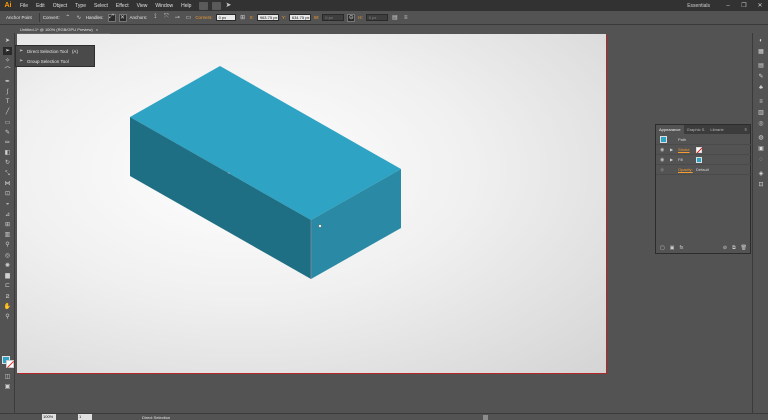  What do you see at coordinates (685, 169) in the screenshot?
I see `opacity-label: Opacity:` at bounding box center [685, 169].